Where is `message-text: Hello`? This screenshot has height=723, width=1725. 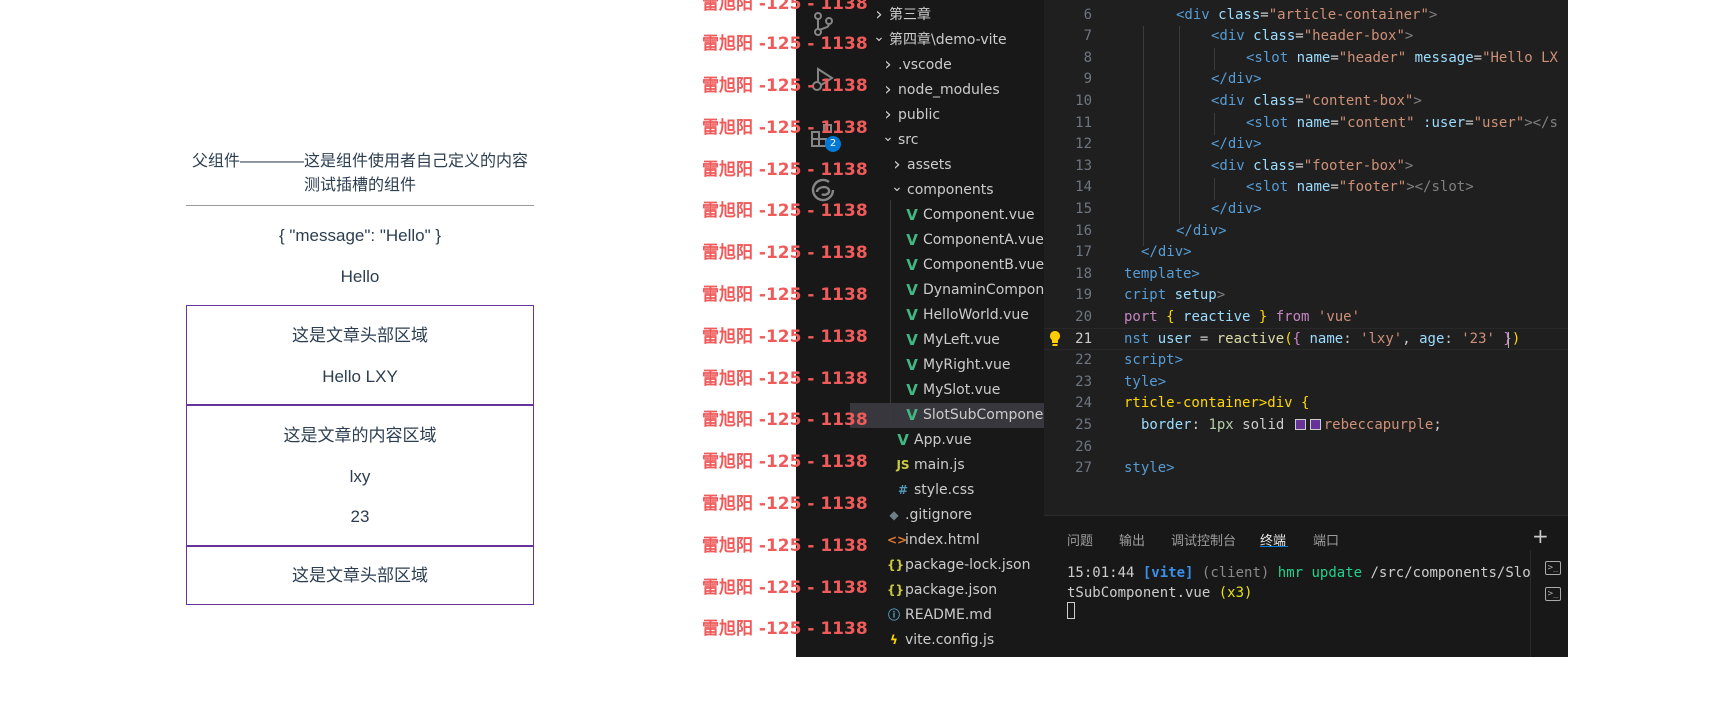 message-text: Hello is located at coordinates (360, 276).